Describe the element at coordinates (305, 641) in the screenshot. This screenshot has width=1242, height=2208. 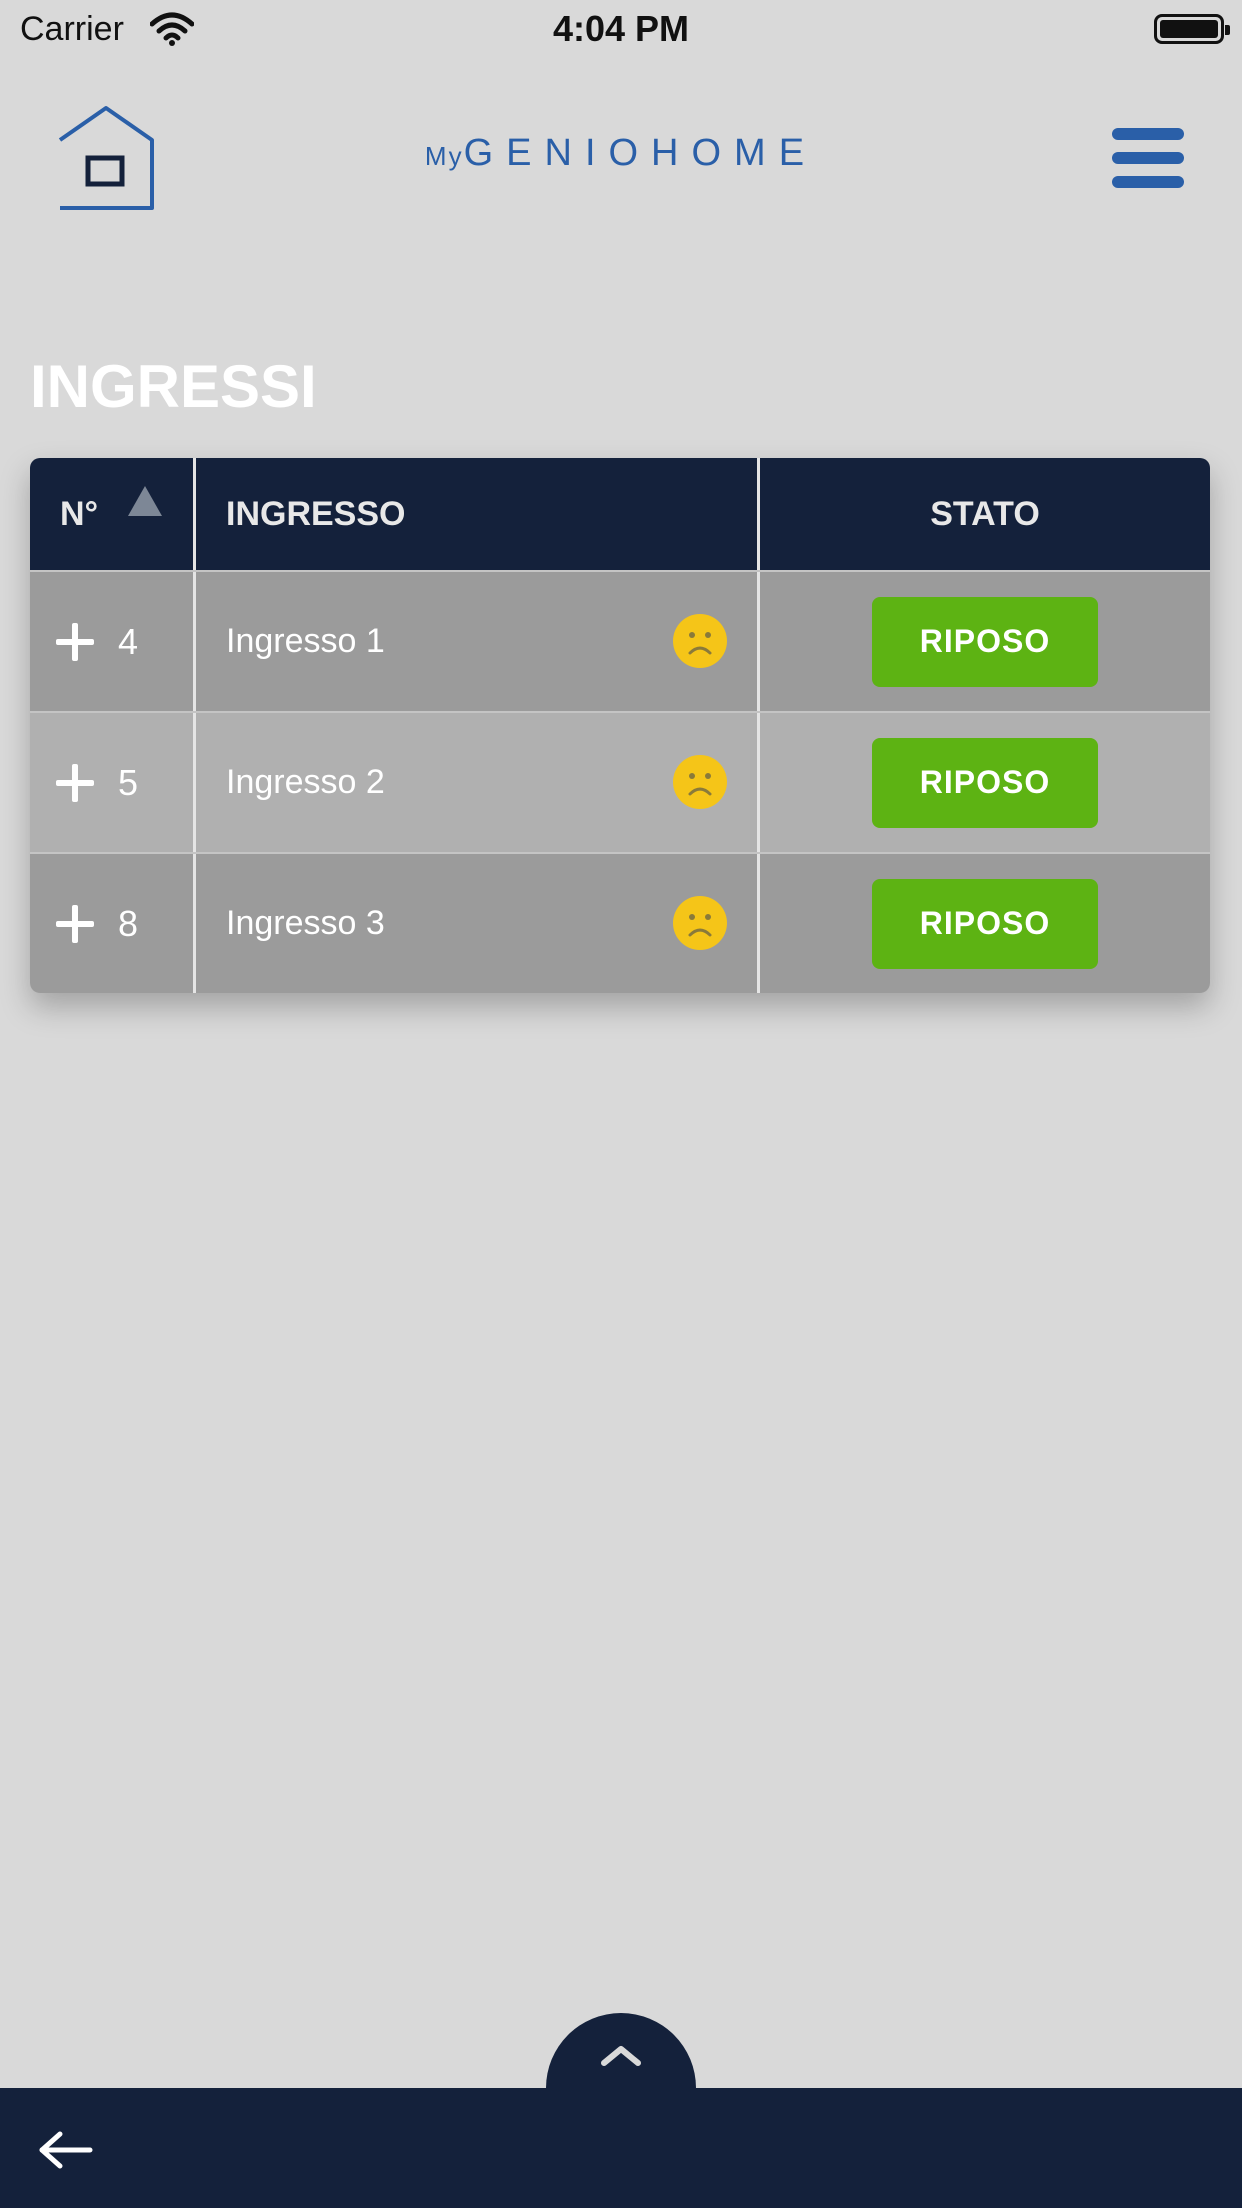
I see `input-name: Ingresso 1` at that location.